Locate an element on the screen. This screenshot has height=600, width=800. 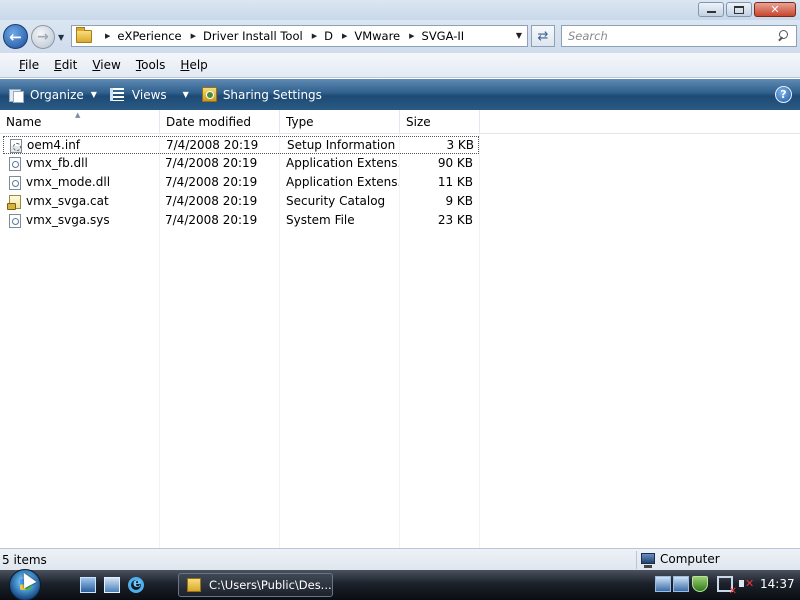
maximize-button is located at coordinates (739, 9).